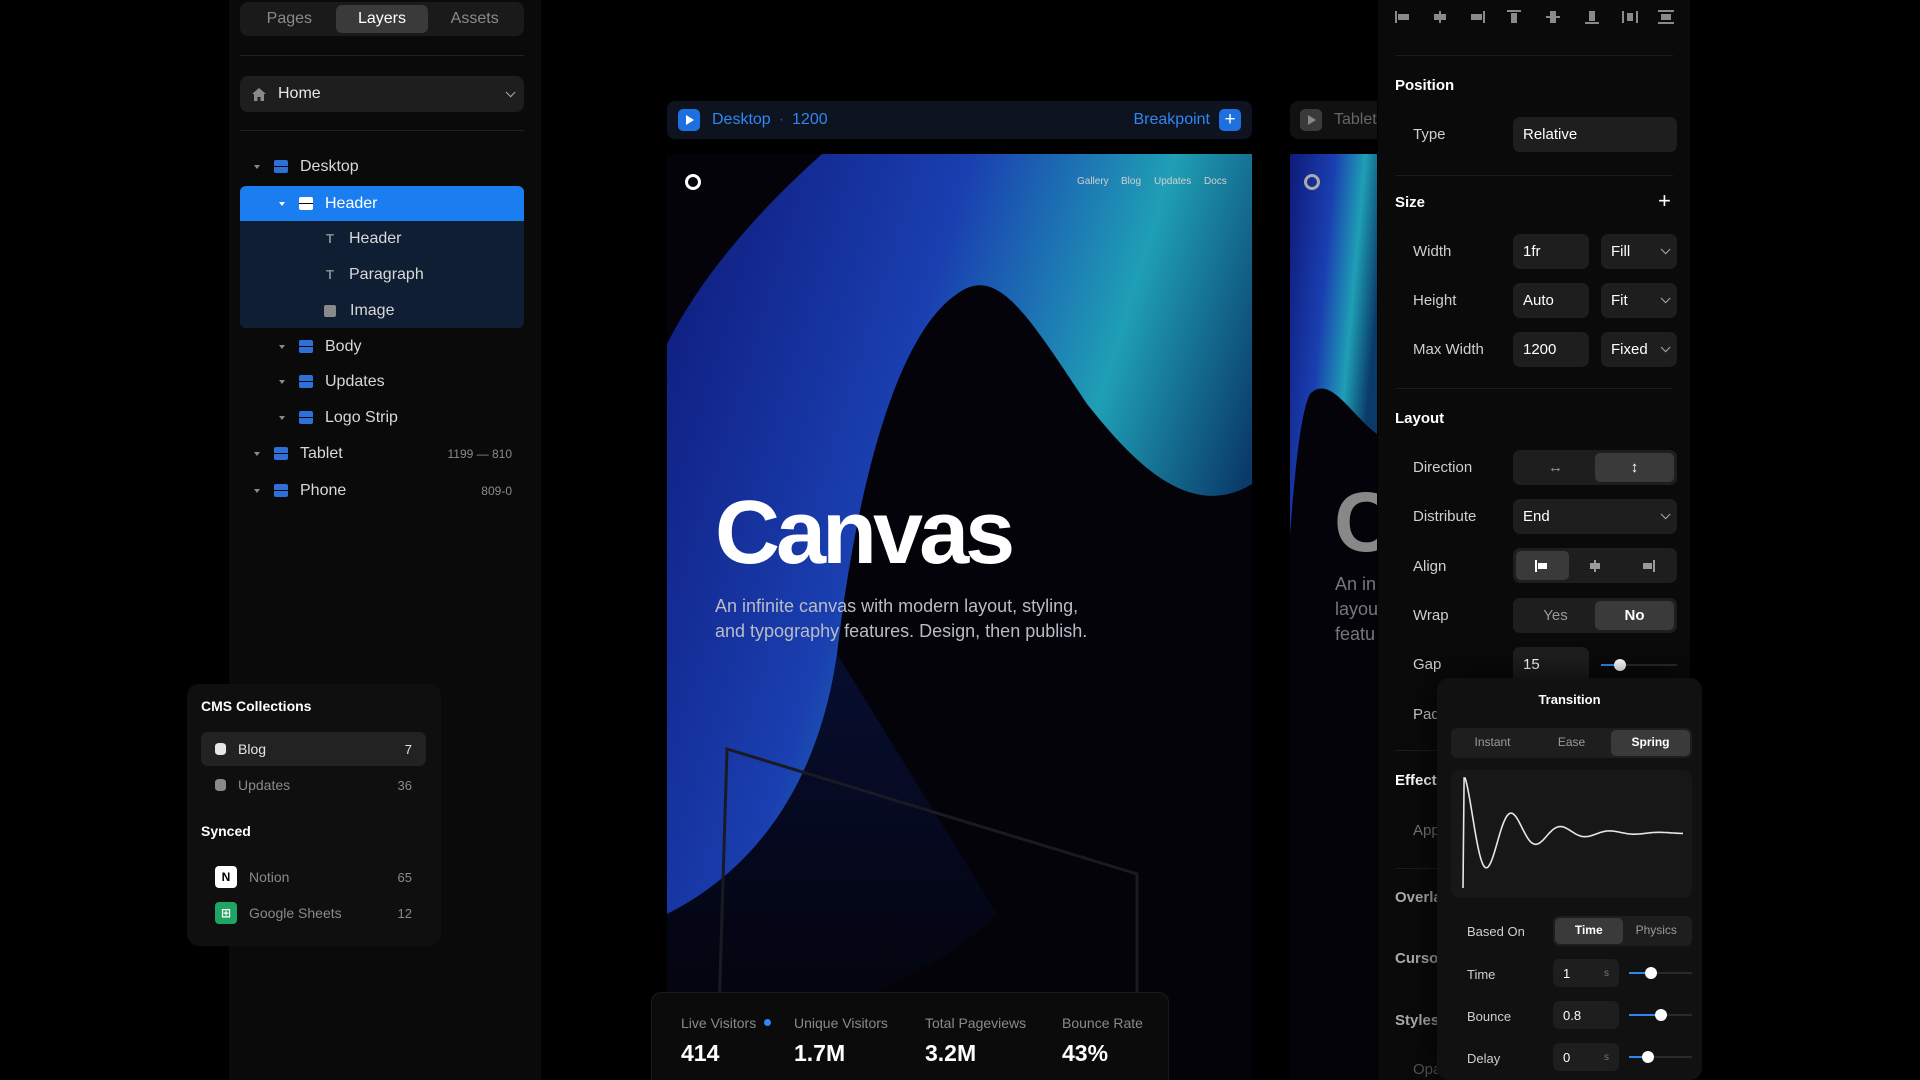 This screenshot has width=1920, height=1080. What do you see at coordinates (423, 238) in the screenshot?
I see `layer-row-header-text: T Header` at bounding box center [423, 238].